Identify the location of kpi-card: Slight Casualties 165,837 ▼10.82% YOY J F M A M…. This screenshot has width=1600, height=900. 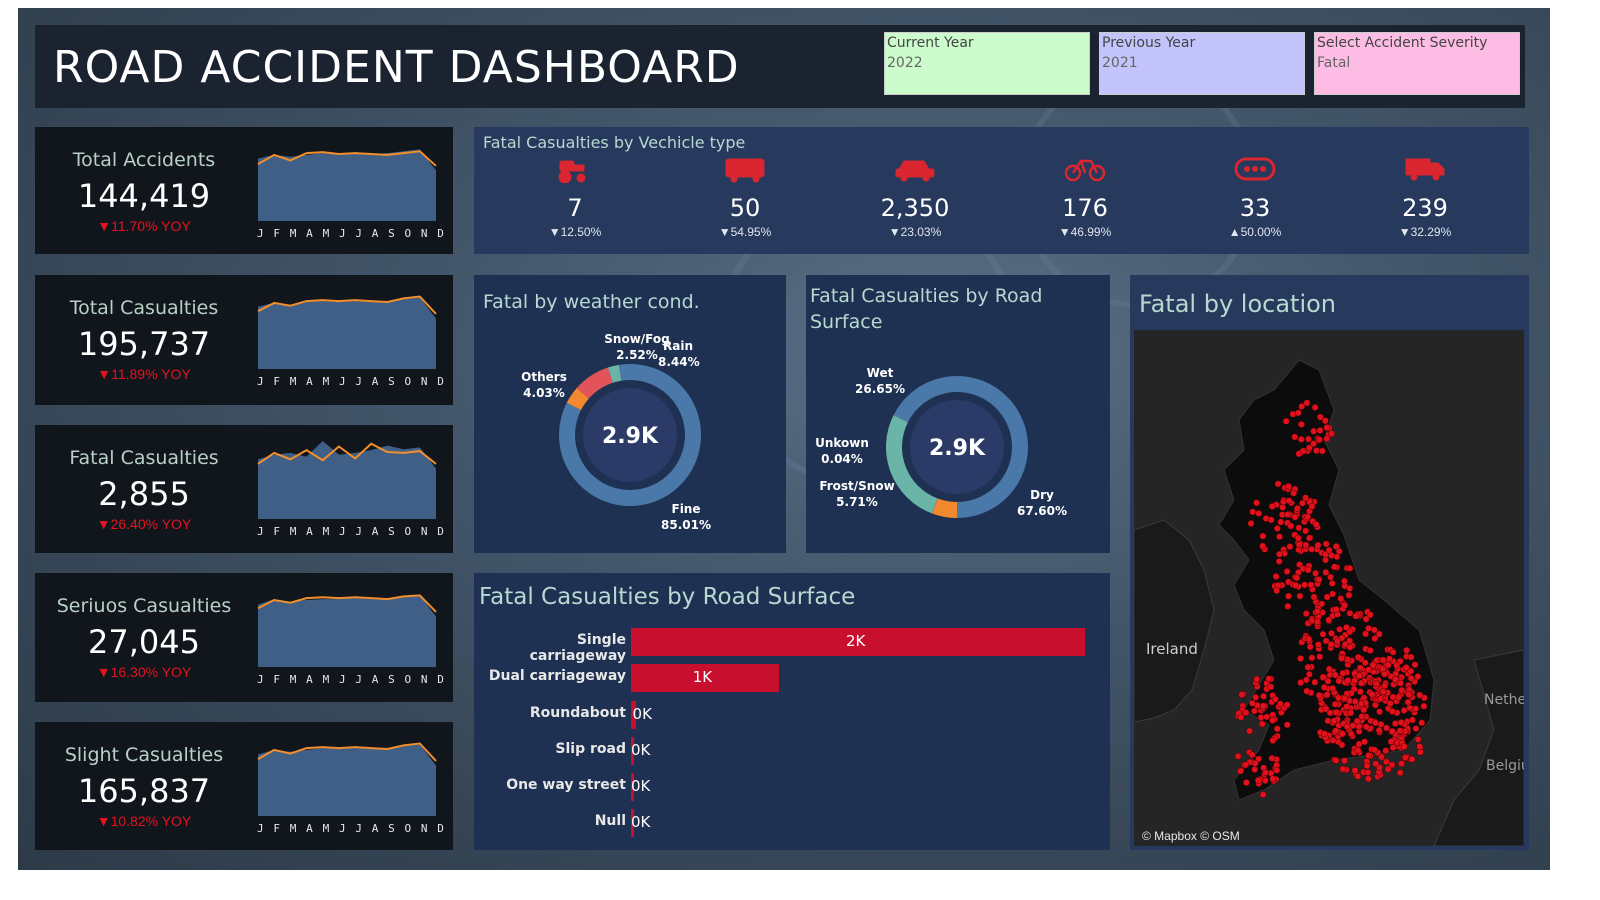
(244, 786).